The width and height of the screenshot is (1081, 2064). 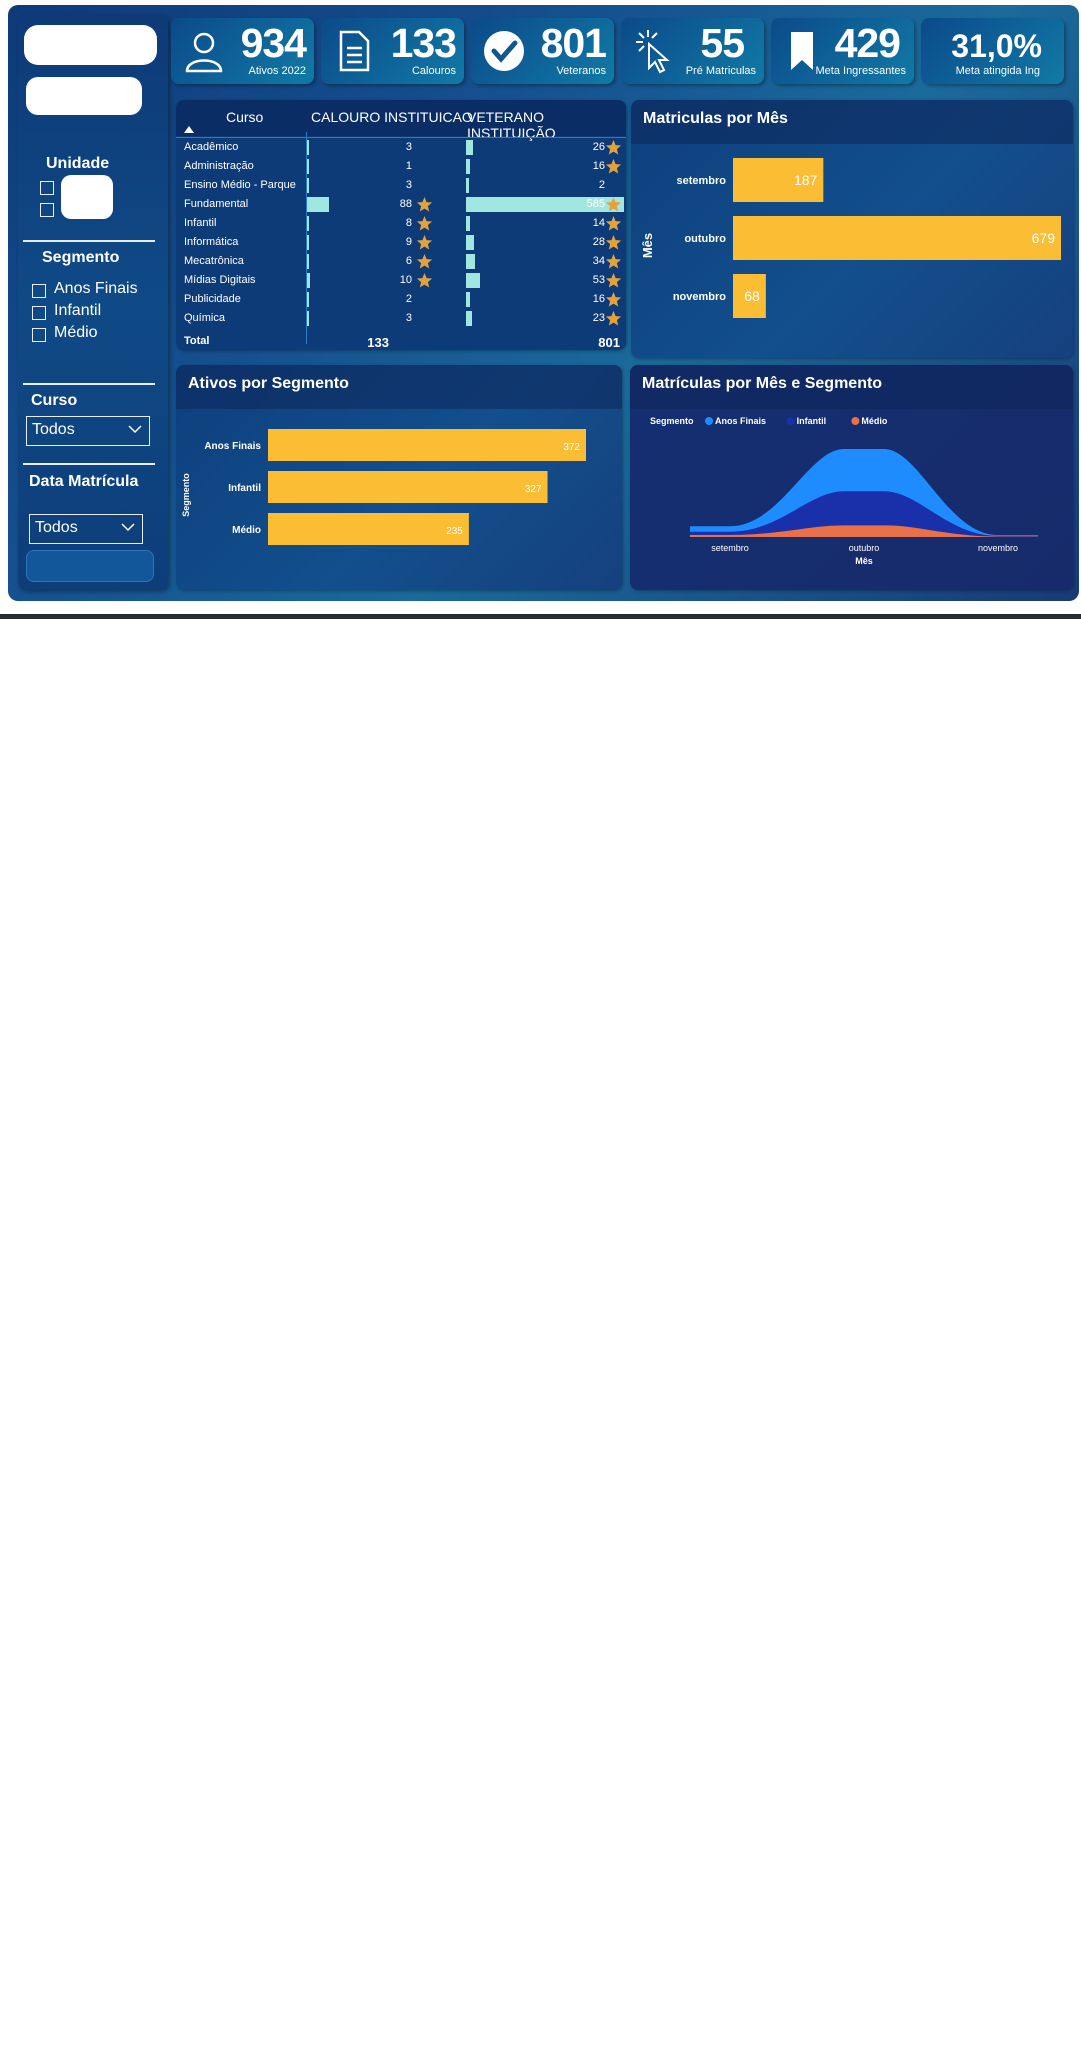 I want to click on chart-title: Matrículas por Mês e Segmento, so click(x=762, y=383).